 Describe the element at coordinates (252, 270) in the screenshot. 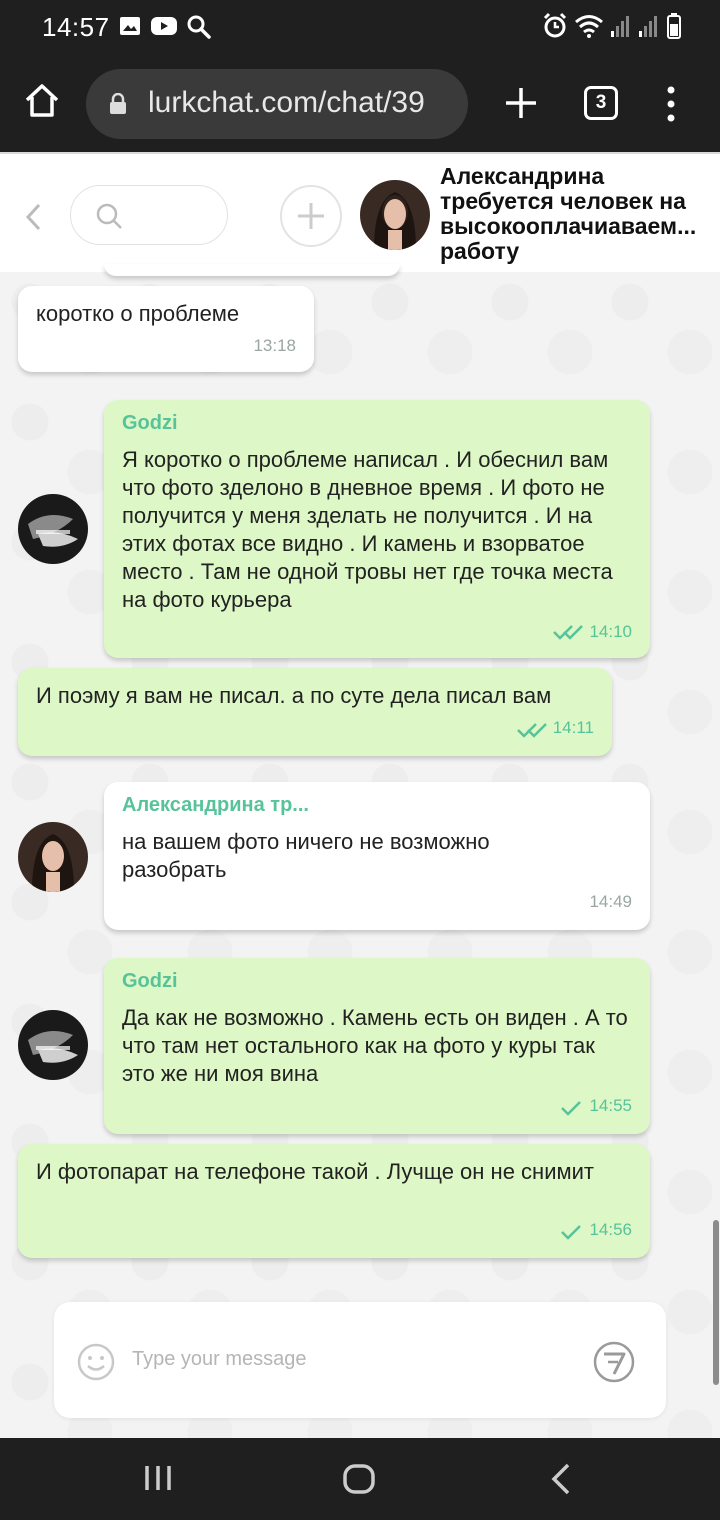

I see `partial-message` at that location.